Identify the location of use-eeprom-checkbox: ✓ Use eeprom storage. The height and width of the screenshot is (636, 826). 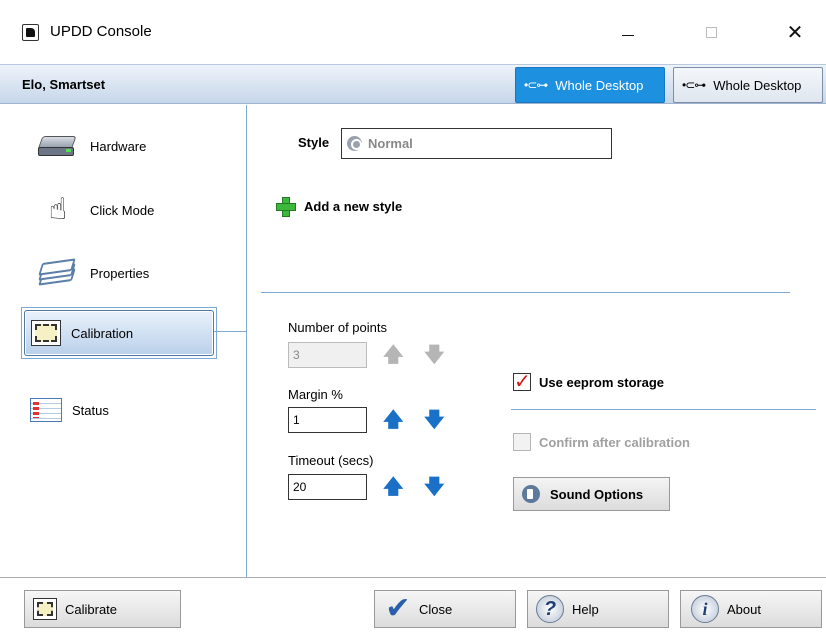
(588, 382).